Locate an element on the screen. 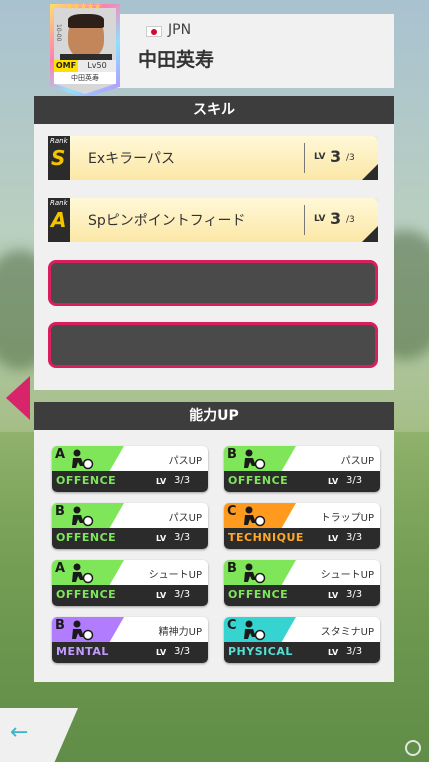 Image resolution: width=429 pixels, height=762 pixels. rank-tab: Rank A is located at coordinates (59, 220).